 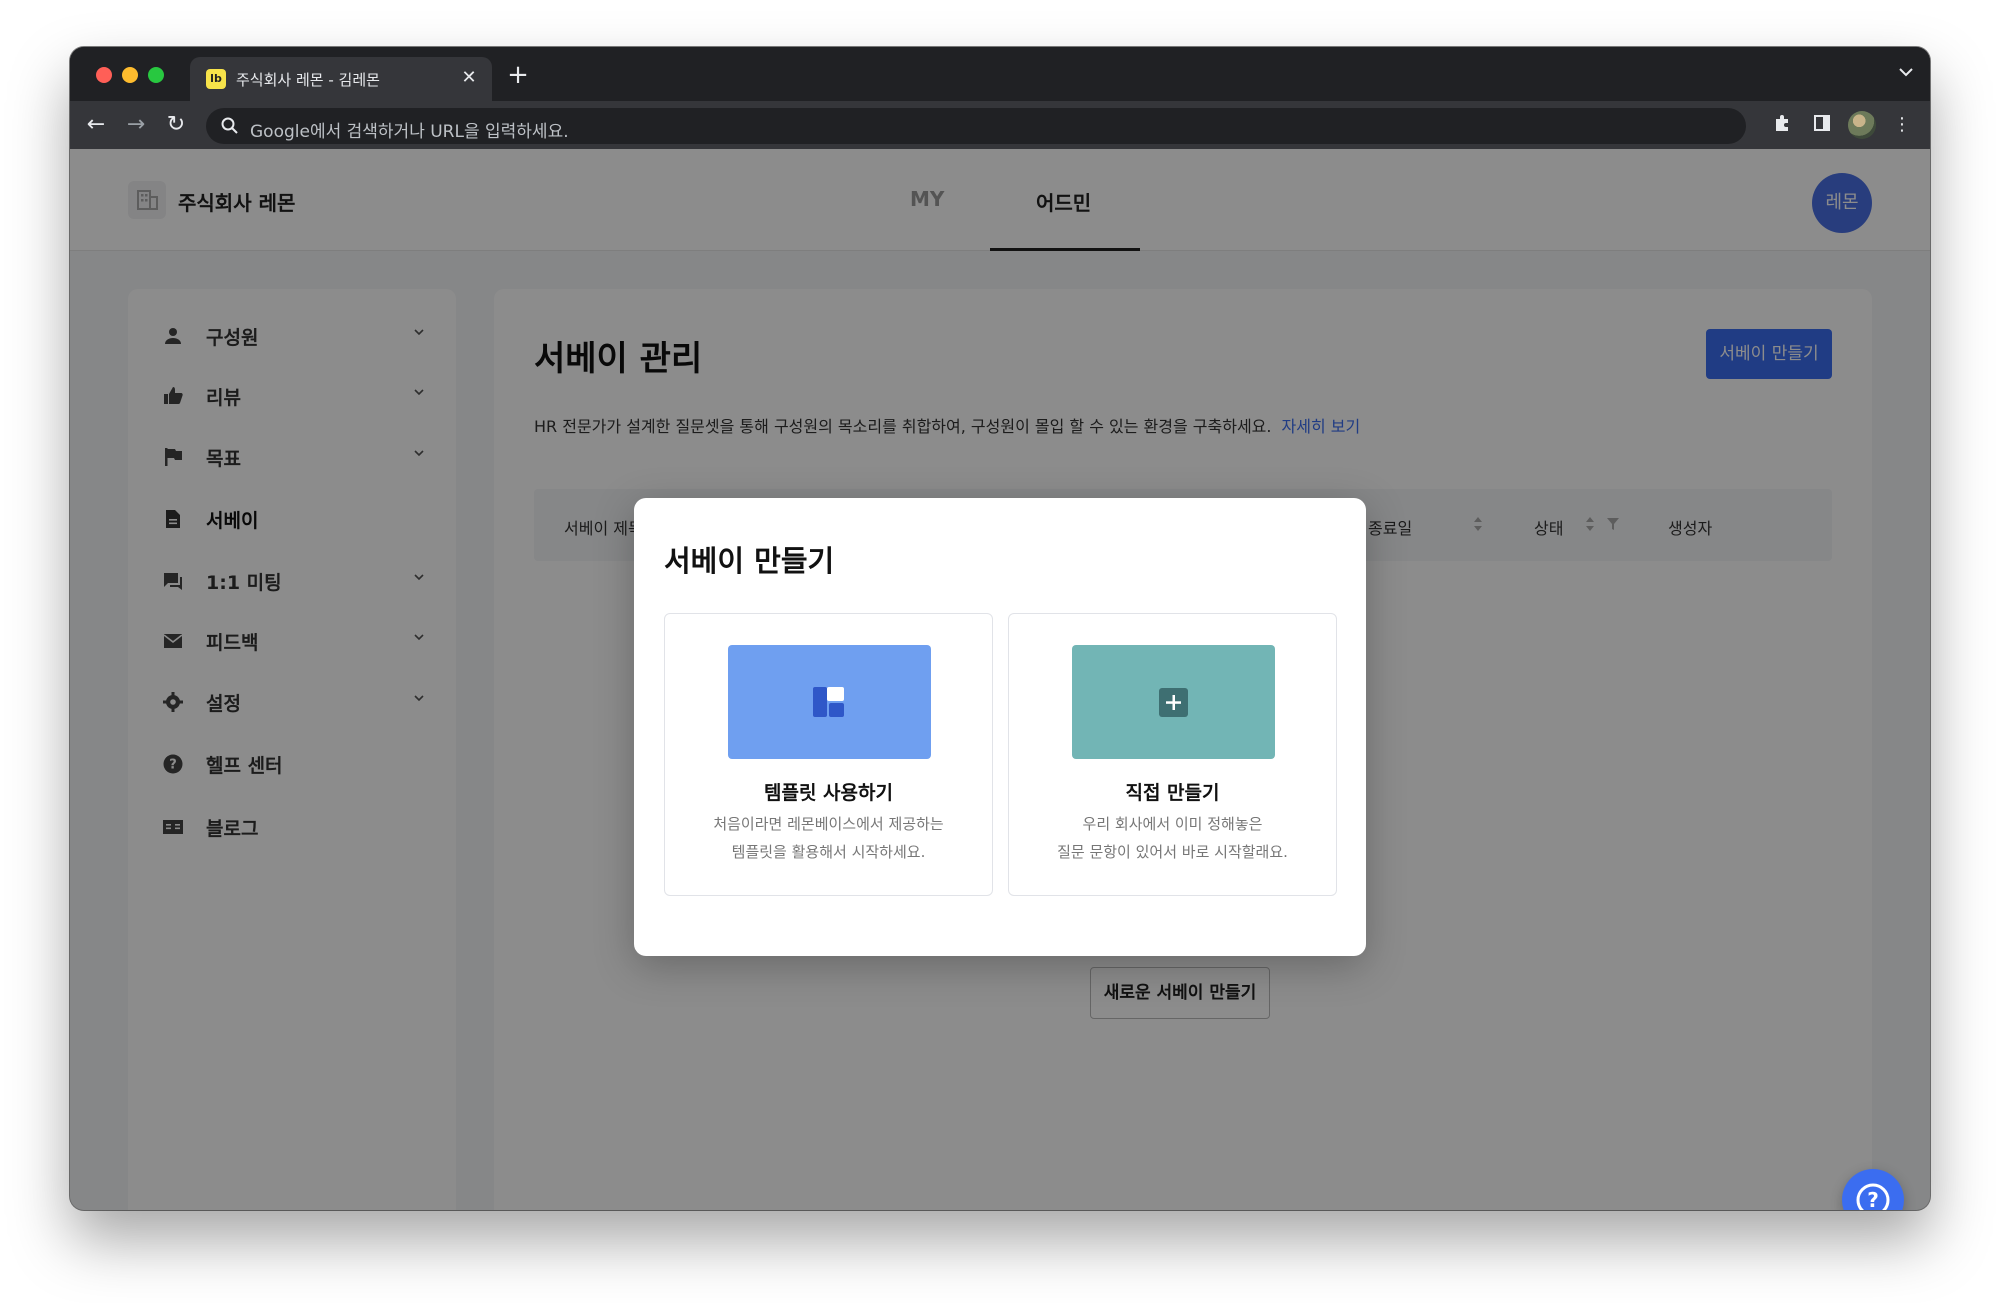 I want to click on tab-search-chevron-icon, so click(x=1906, y=72).